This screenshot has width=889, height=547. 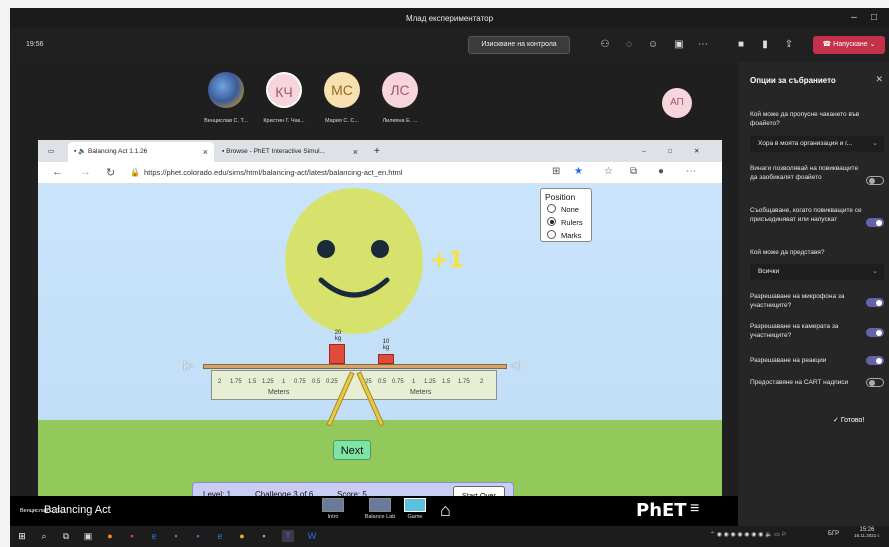 I want to click on system-tray-icons: ⌃ ◉ ◉ ◉ ◉ ◉ ◉ ◉ 🔈 ▭ ⚐, so click(x=748, y=534).